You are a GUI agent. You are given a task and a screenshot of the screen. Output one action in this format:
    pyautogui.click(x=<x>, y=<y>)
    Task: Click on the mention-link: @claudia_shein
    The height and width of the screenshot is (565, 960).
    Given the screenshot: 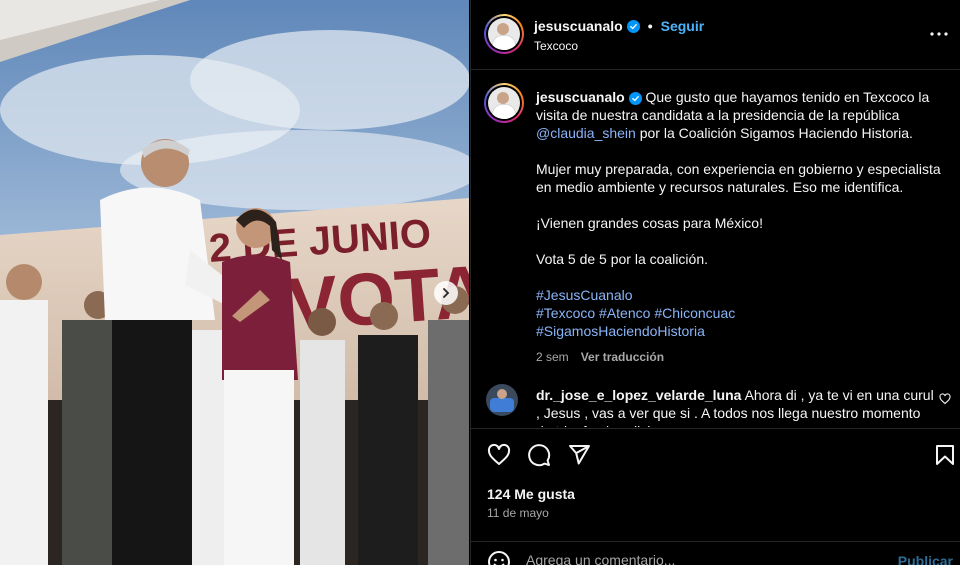 What is the action you would take?
    pyautogui.click(x=586, y=133)
    